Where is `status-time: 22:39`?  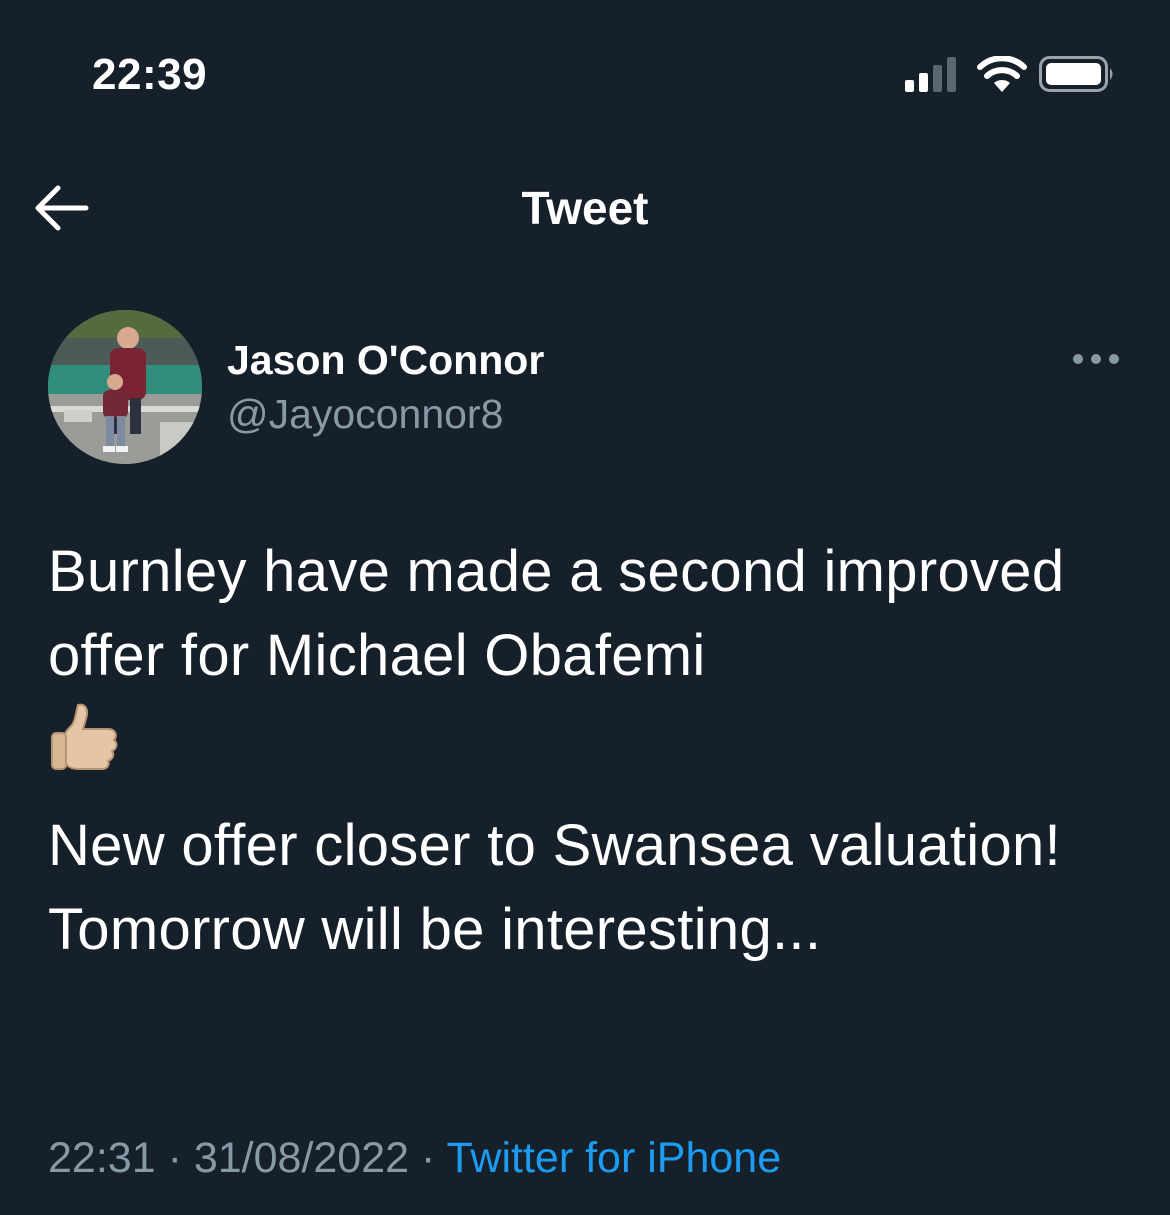
status-time: 22:39 is located at coordinates (150, 74).